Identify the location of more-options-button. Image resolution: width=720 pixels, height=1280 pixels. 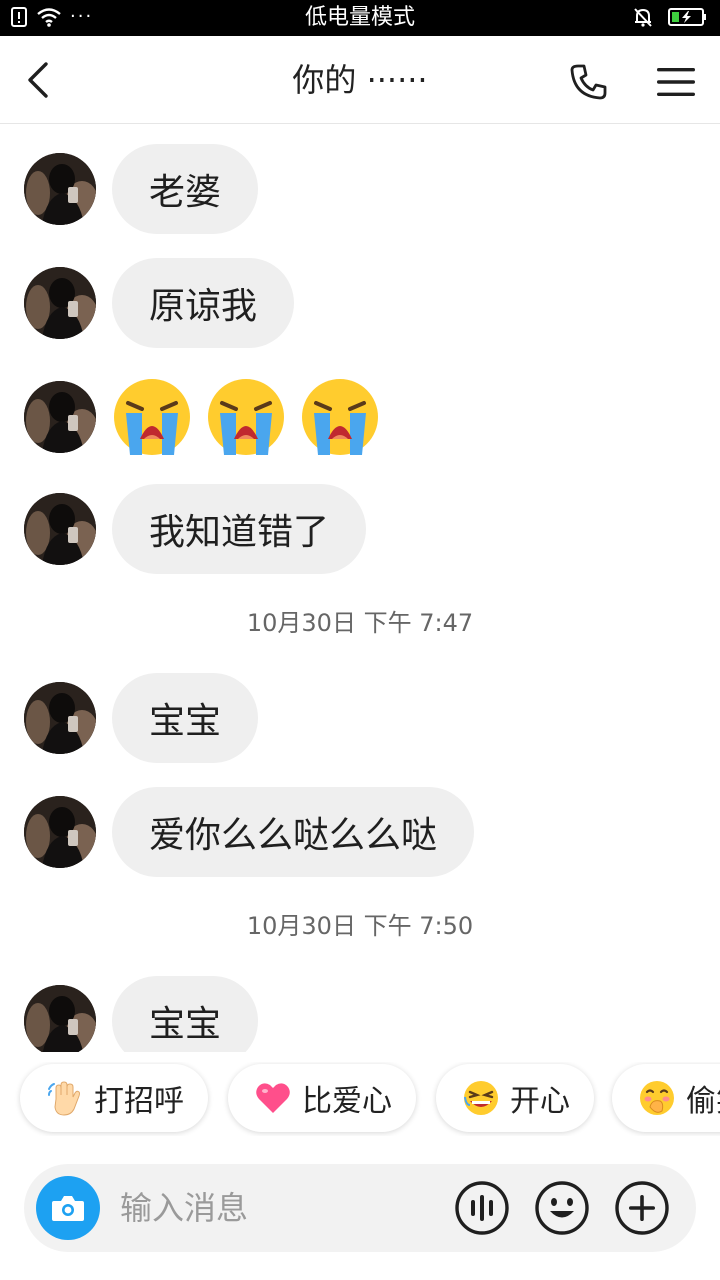
(642, 1208).